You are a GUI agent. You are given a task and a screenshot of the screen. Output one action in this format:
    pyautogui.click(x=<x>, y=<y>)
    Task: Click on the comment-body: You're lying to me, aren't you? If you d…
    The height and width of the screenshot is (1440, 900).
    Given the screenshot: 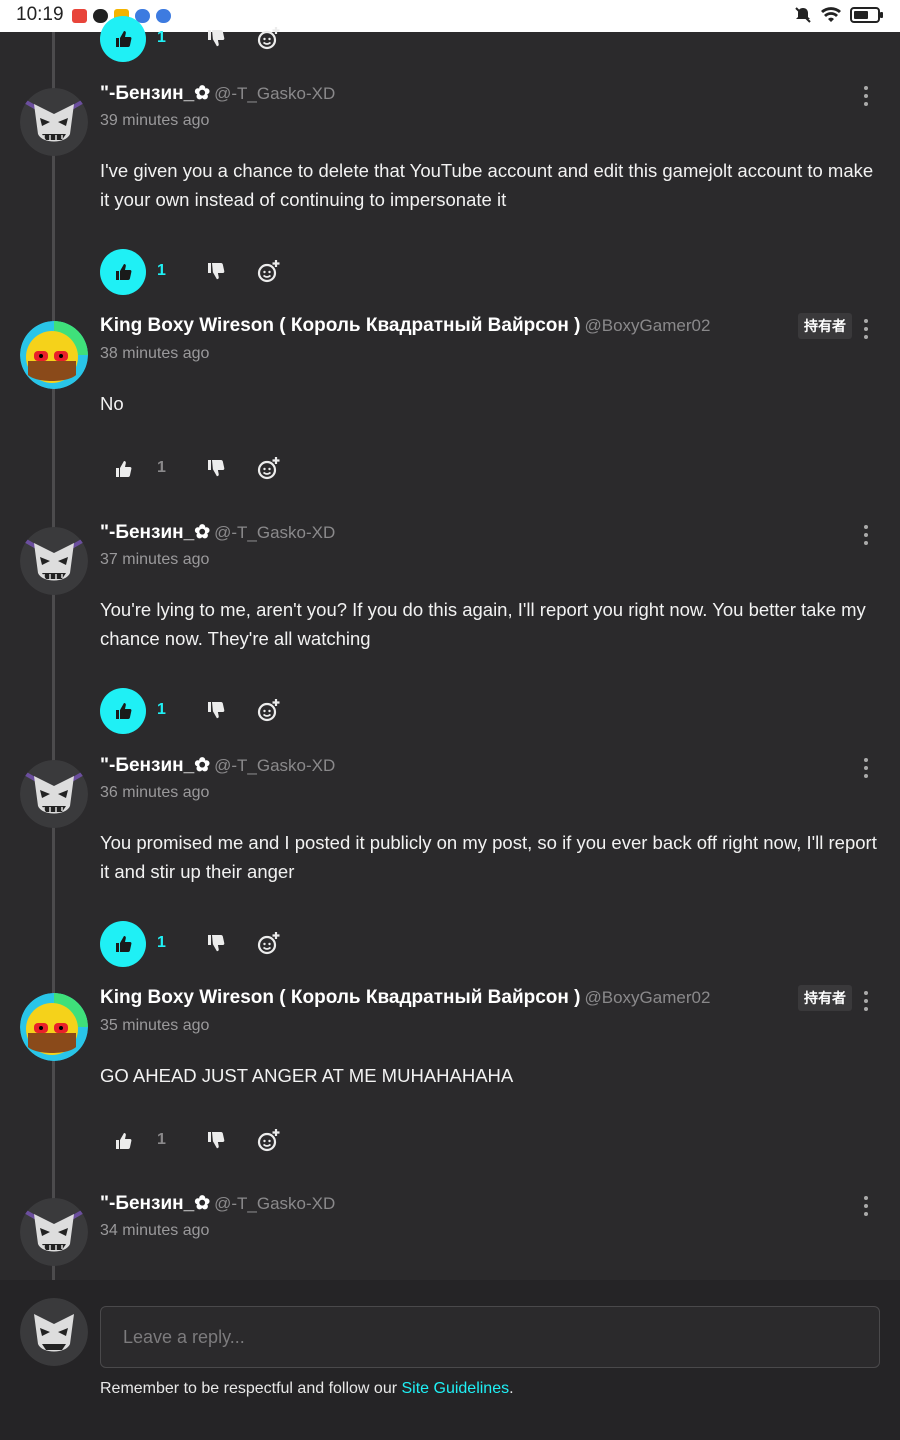 What is the action you would take?
    pyautogui.click(x=483, y=624)
    